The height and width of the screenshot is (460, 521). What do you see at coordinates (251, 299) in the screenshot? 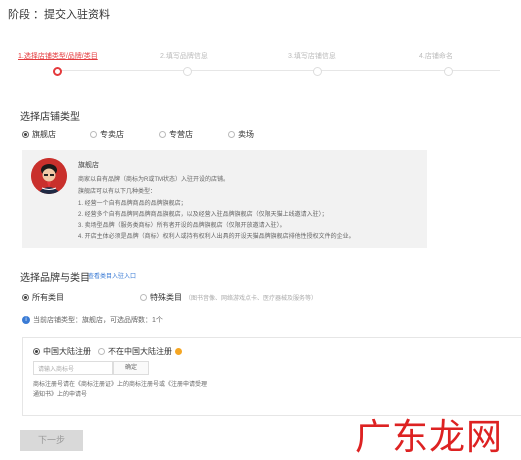
I see `special-category-note: （图书音像、网络游戏点卡、医疗器械及服务等）` at bounding box center [251, 299].